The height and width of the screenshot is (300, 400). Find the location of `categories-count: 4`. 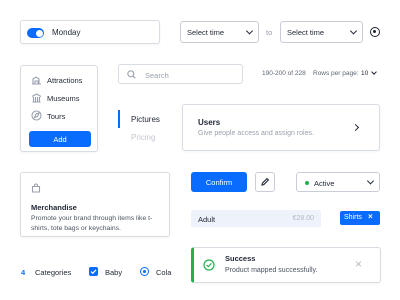

categories-count: 4 is located at coordinates (23, 272).